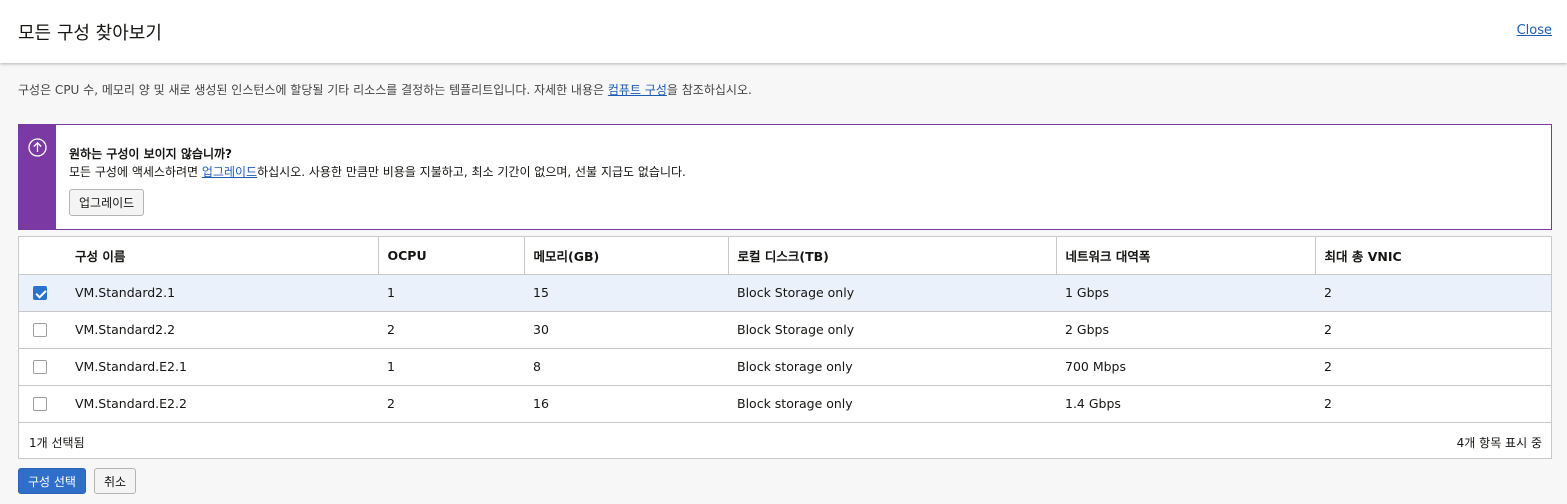  What do you see at coordinates (709, 90) in the screenshot?
I see `description-text-after: 을 참조하십시오.` at bounding box center [709, 90].